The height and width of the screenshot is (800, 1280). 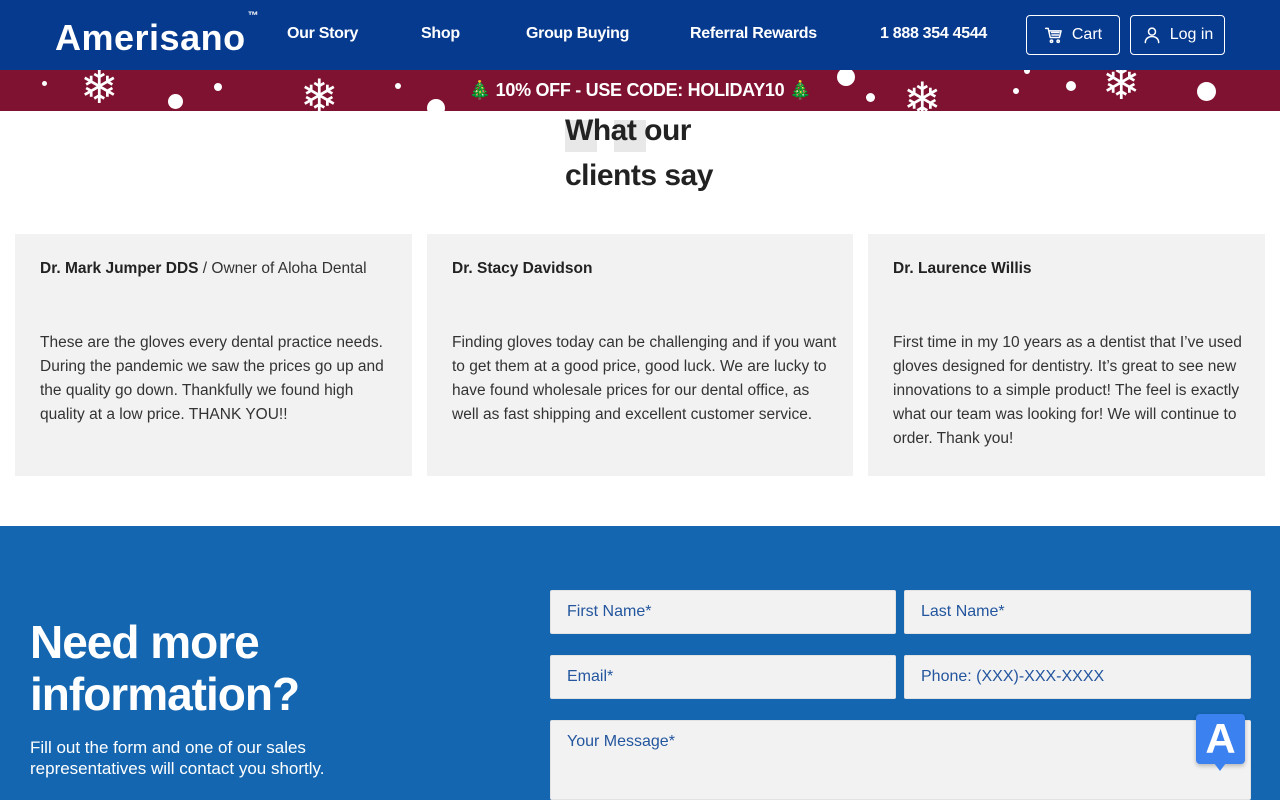 What do you see at coordinates (1013, 676) in the screenshot?
I see `phone-placeholder: Phone: (XXX)-XXX-XXXX` at bounding box center [1013, 676].